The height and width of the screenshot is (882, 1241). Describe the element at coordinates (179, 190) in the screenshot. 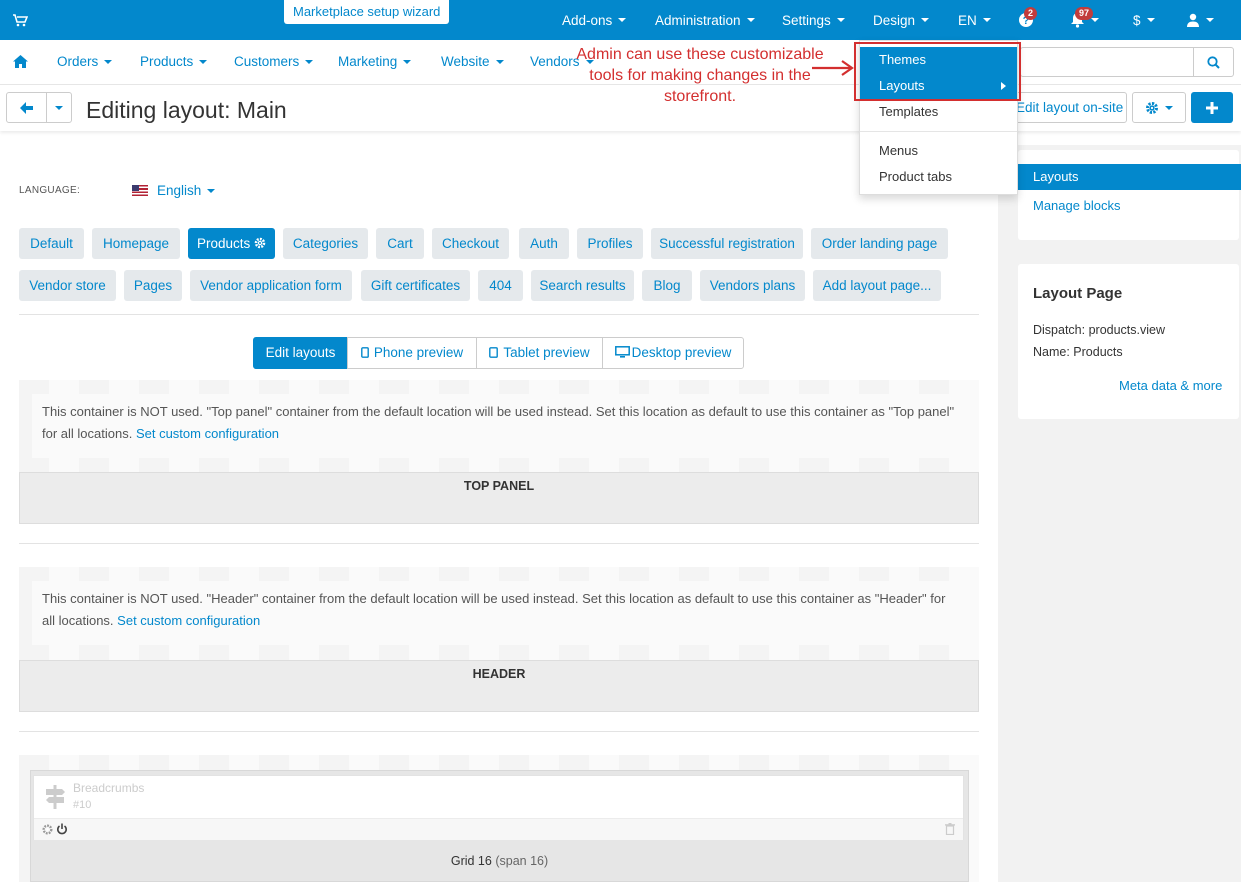

I see `language-value: English` at that location.